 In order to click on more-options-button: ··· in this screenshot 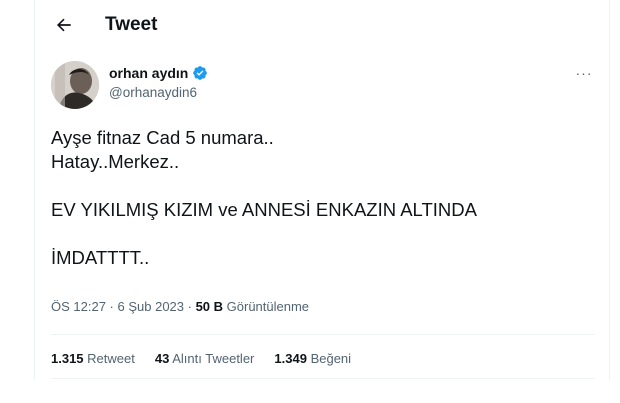, I will do `click(584, 73)`.